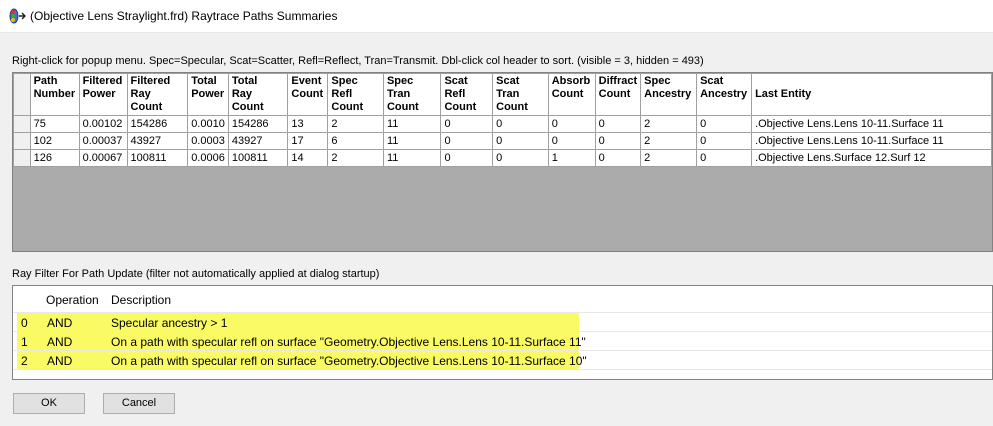  What do you see at coordinates (141, 300) in the screenshot?
I see `description-header: Description` at bounding box center [141, 300].